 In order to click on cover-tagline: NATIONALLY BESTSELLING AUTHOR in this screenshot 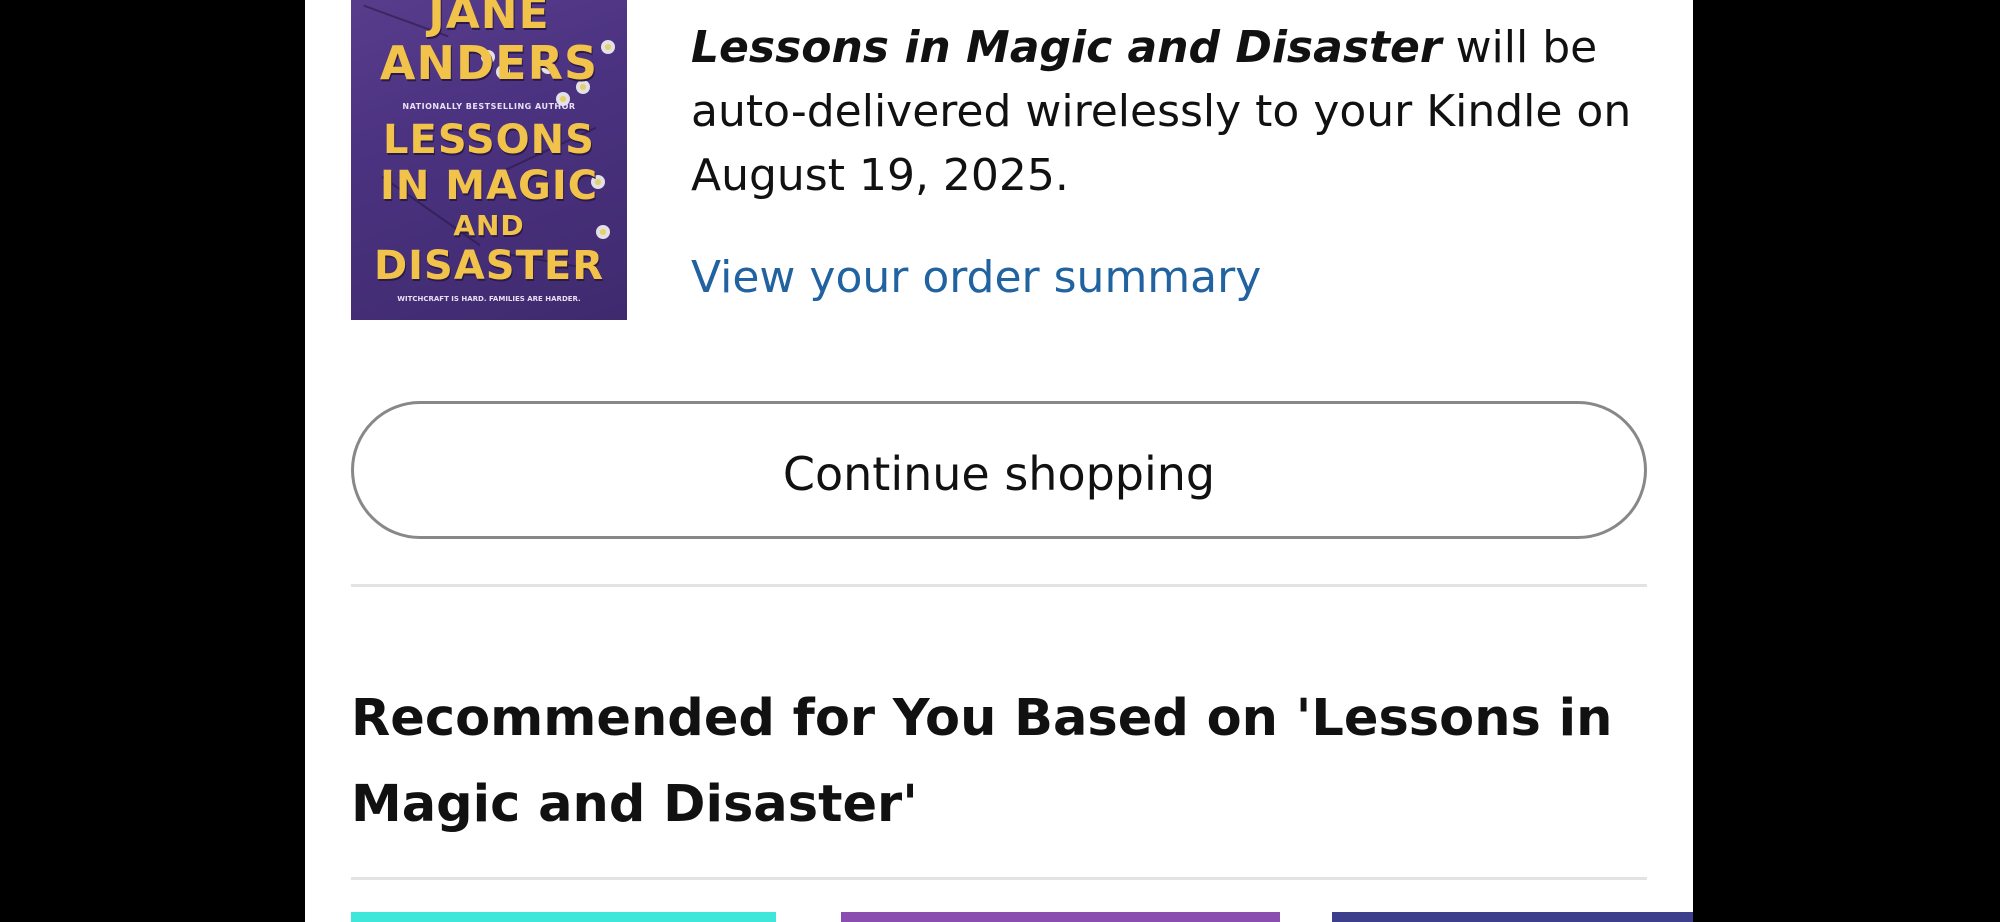, I will do `click(489, 106)`.